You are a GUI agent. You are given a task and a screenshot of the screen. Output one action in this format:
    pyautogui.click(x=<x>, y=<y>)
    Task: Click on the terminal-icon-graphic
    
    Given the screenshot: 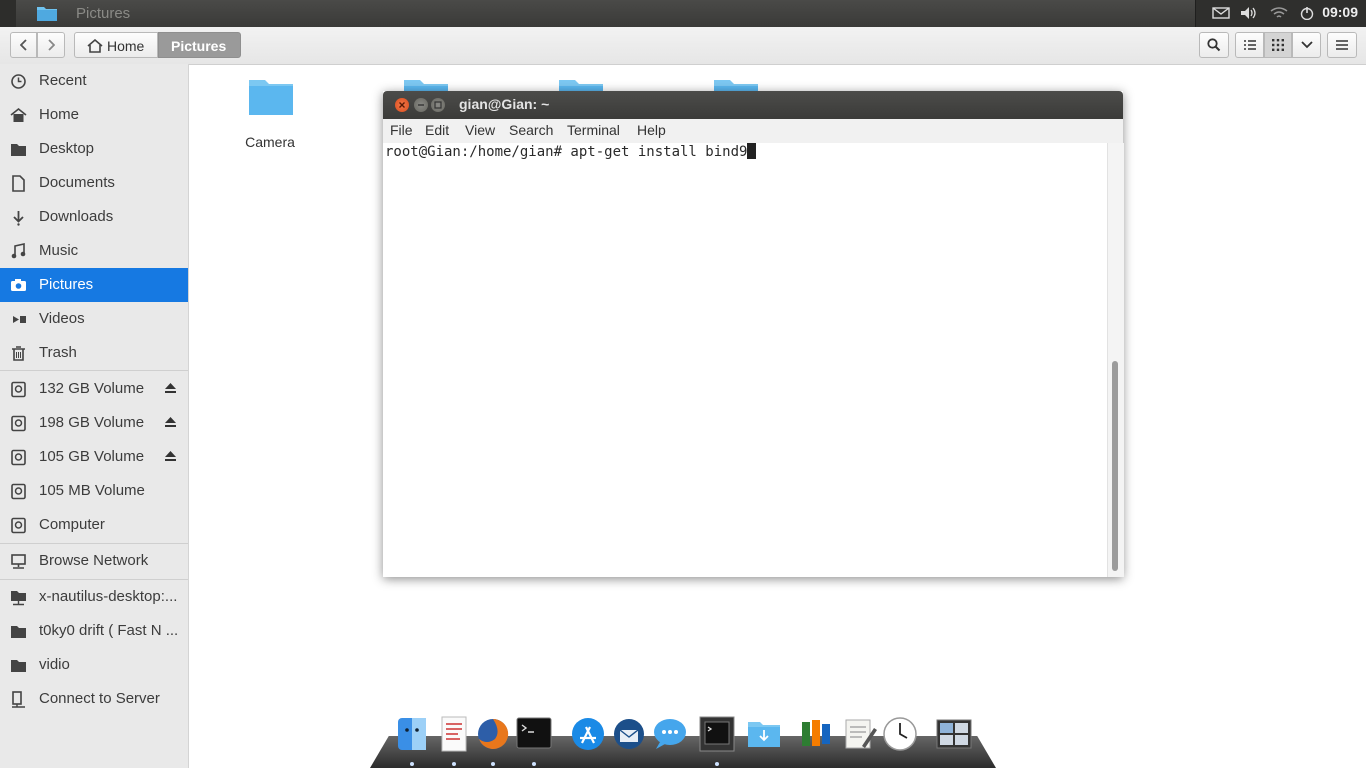 What is the action you would take?
    pyautogui.click(x=534, y=733)
    